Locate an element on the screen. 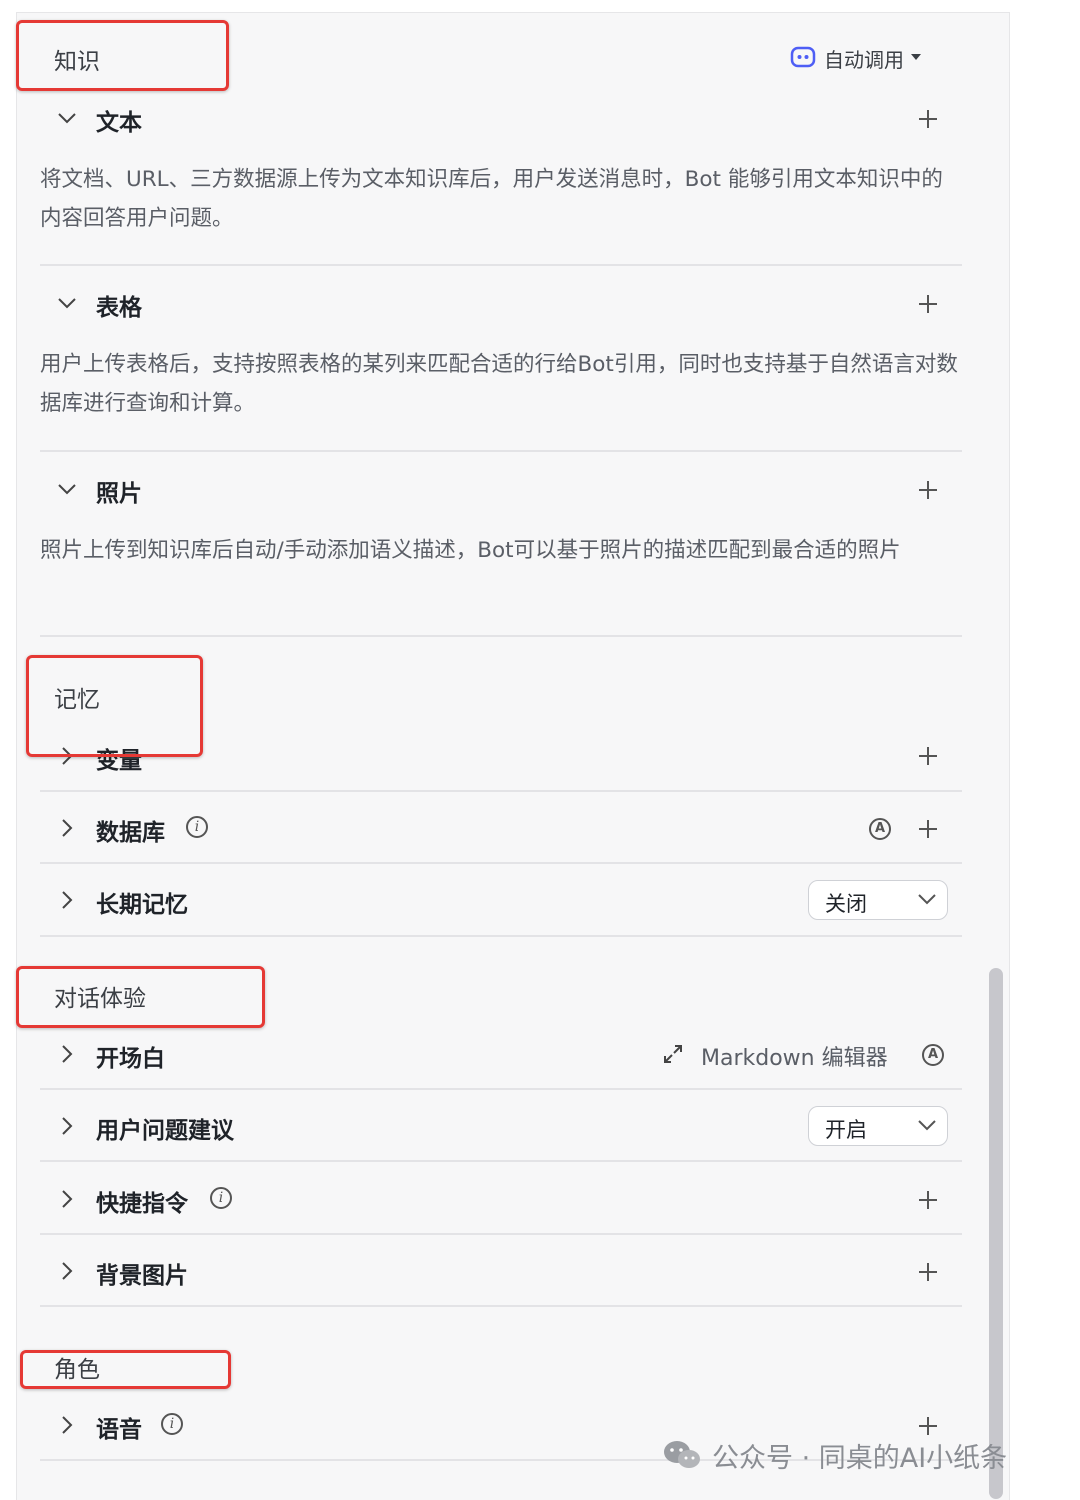 Image resolution: width=1080 pixels, height=1500 pixels. auto-call-label: 自动调用 is located at coordinates (864, 60).